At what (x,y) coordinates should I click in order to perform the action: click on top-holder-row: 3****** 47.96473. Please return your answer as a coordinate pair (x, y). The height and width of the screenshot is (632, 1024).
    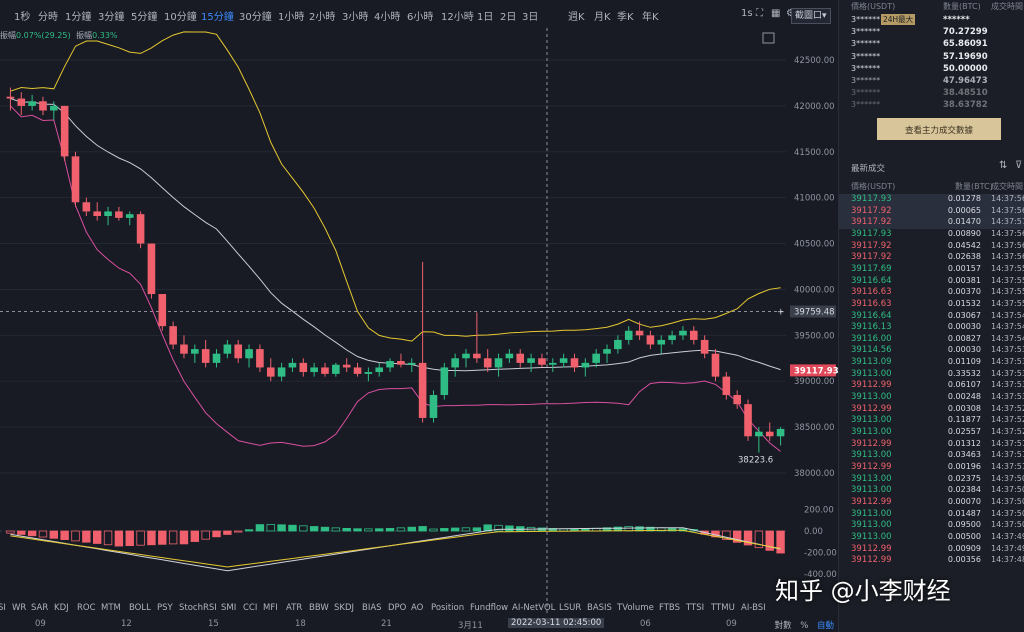
    Looking at the image, I should click on (937, 82).